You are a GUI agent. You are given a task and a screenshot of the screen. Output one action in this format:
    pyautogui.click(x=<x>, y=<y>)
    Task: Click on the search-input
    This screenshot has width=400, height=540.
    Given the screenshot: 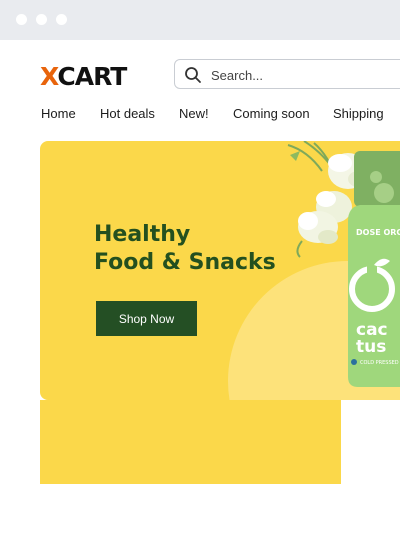 What is the action you would take?
    pyautogui.click(x=301, y=75)
    